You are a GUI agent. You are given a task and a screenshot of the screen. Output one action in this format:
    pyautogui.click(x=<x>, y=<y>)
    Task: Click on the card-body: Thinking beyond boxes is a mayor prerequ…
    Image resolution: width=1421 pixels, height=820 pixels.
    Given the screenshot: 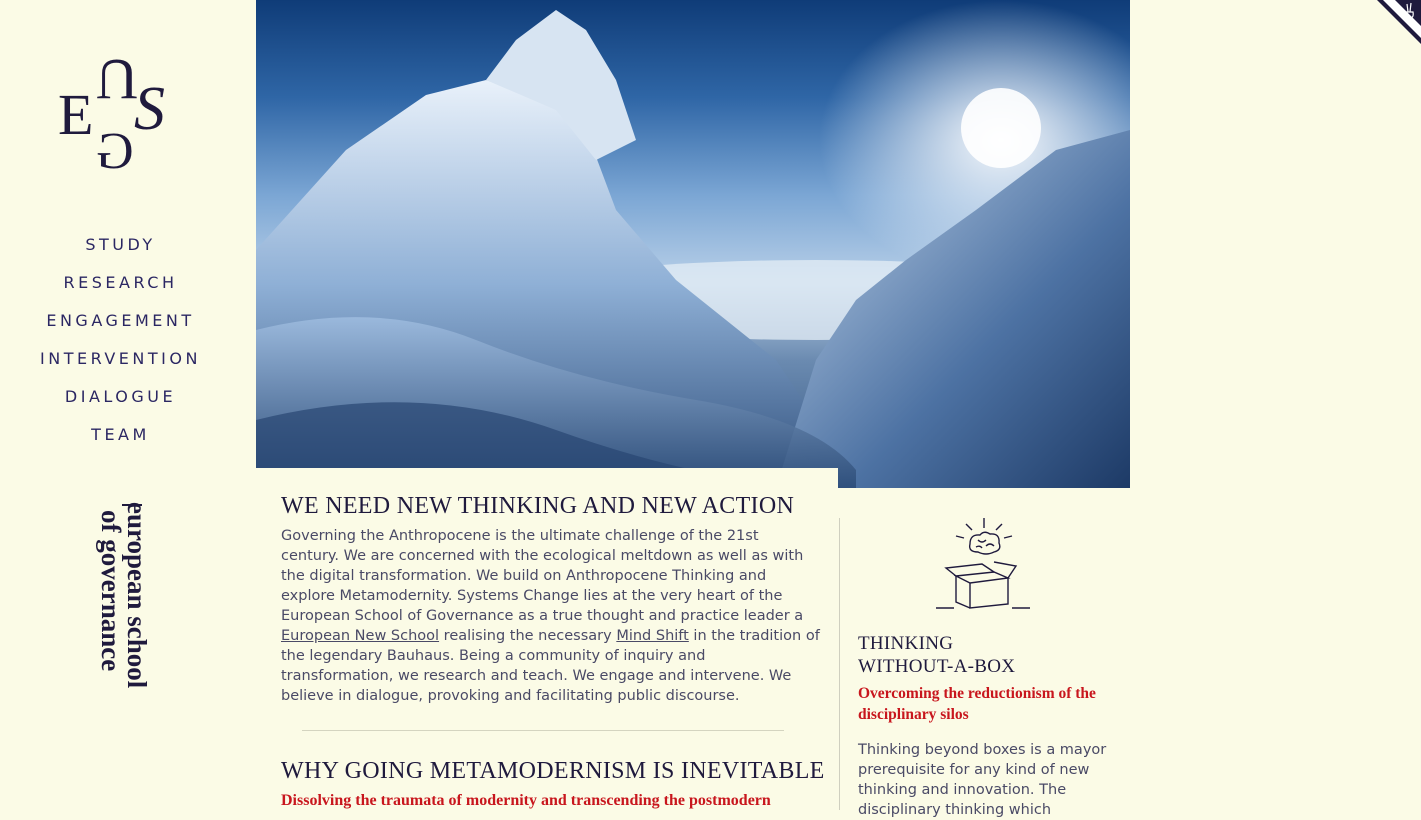 What is the action you would take?
    pyautogui.click(x=982, y=780)
    